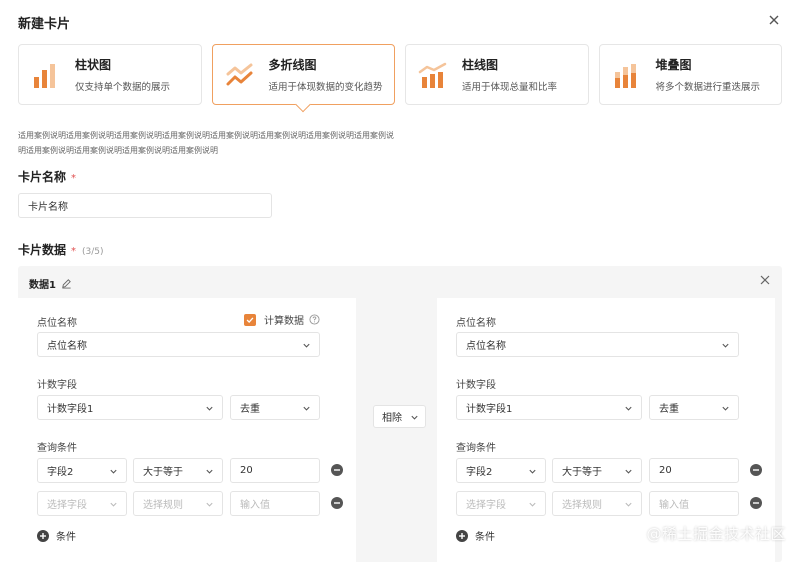 The image size is (800, 562). Describe the element at coordinates (708, 87) in the screenshot. I see `chart-type-desc: 将多个数据进行重迭展示` at that location.